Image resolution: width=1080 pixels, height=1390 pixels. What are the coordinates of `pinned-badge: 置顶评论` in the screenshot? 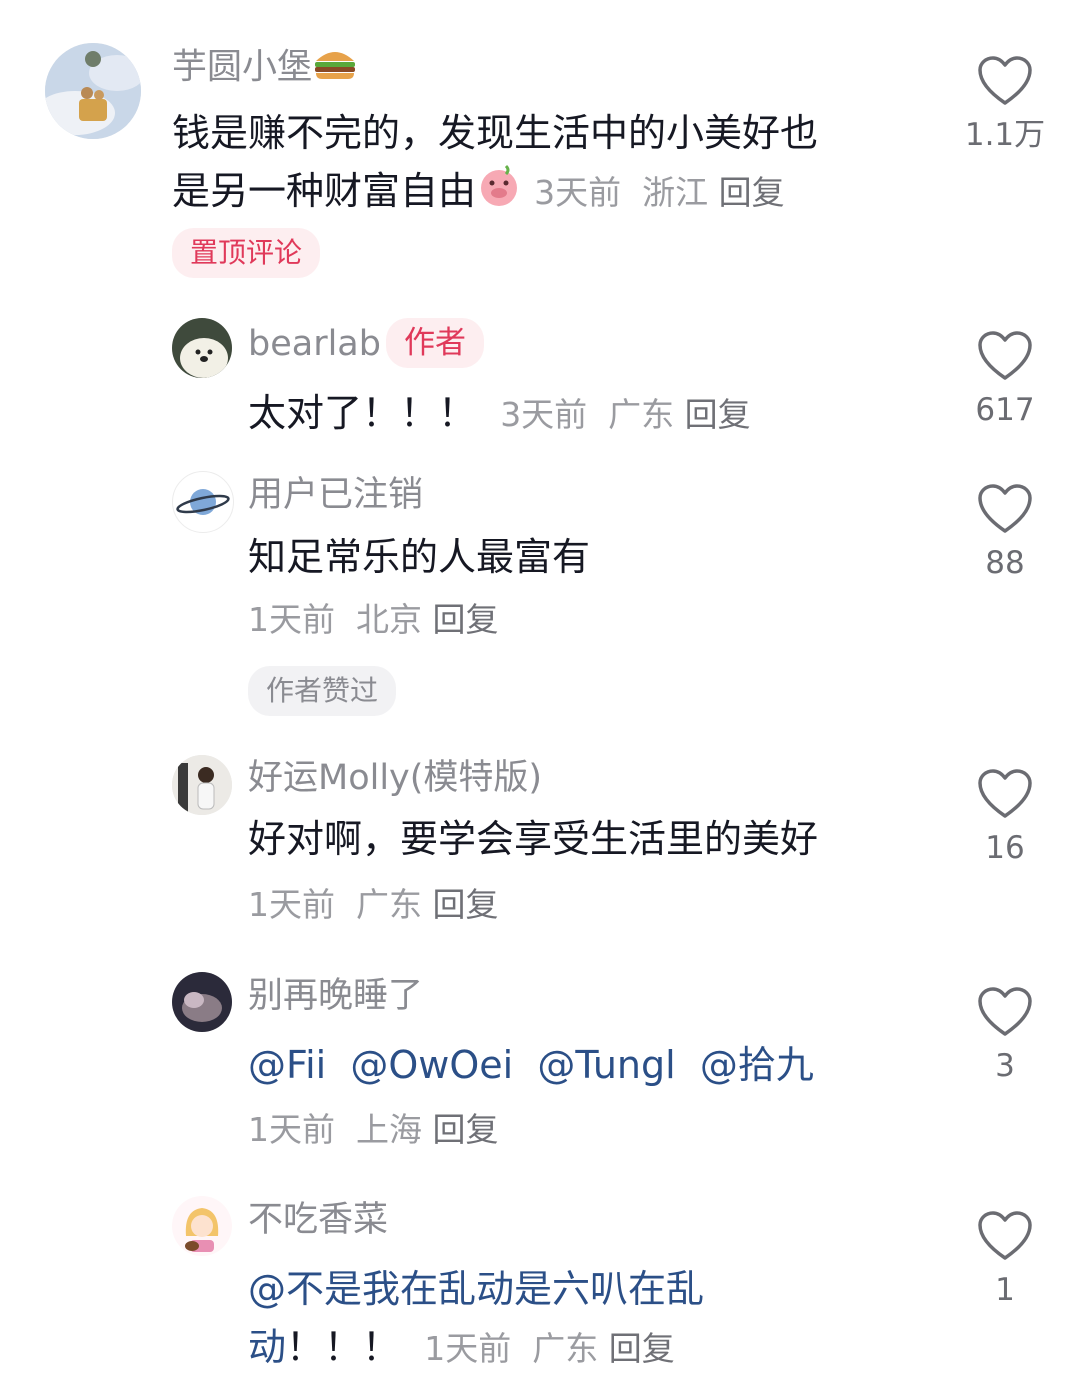 It's located at (246, 253).